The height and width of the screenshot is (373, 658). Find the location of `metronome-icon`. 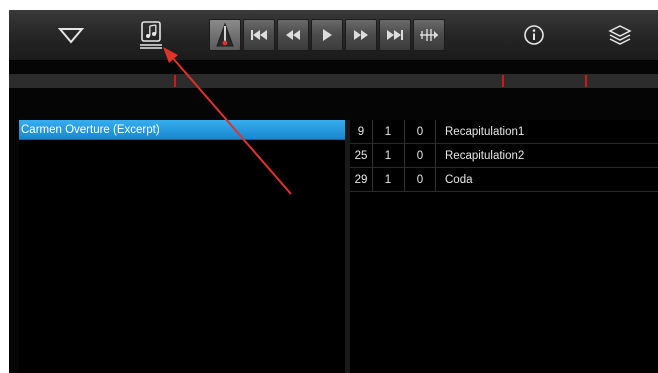

metronome-icon is located at coordinates (225, 35).